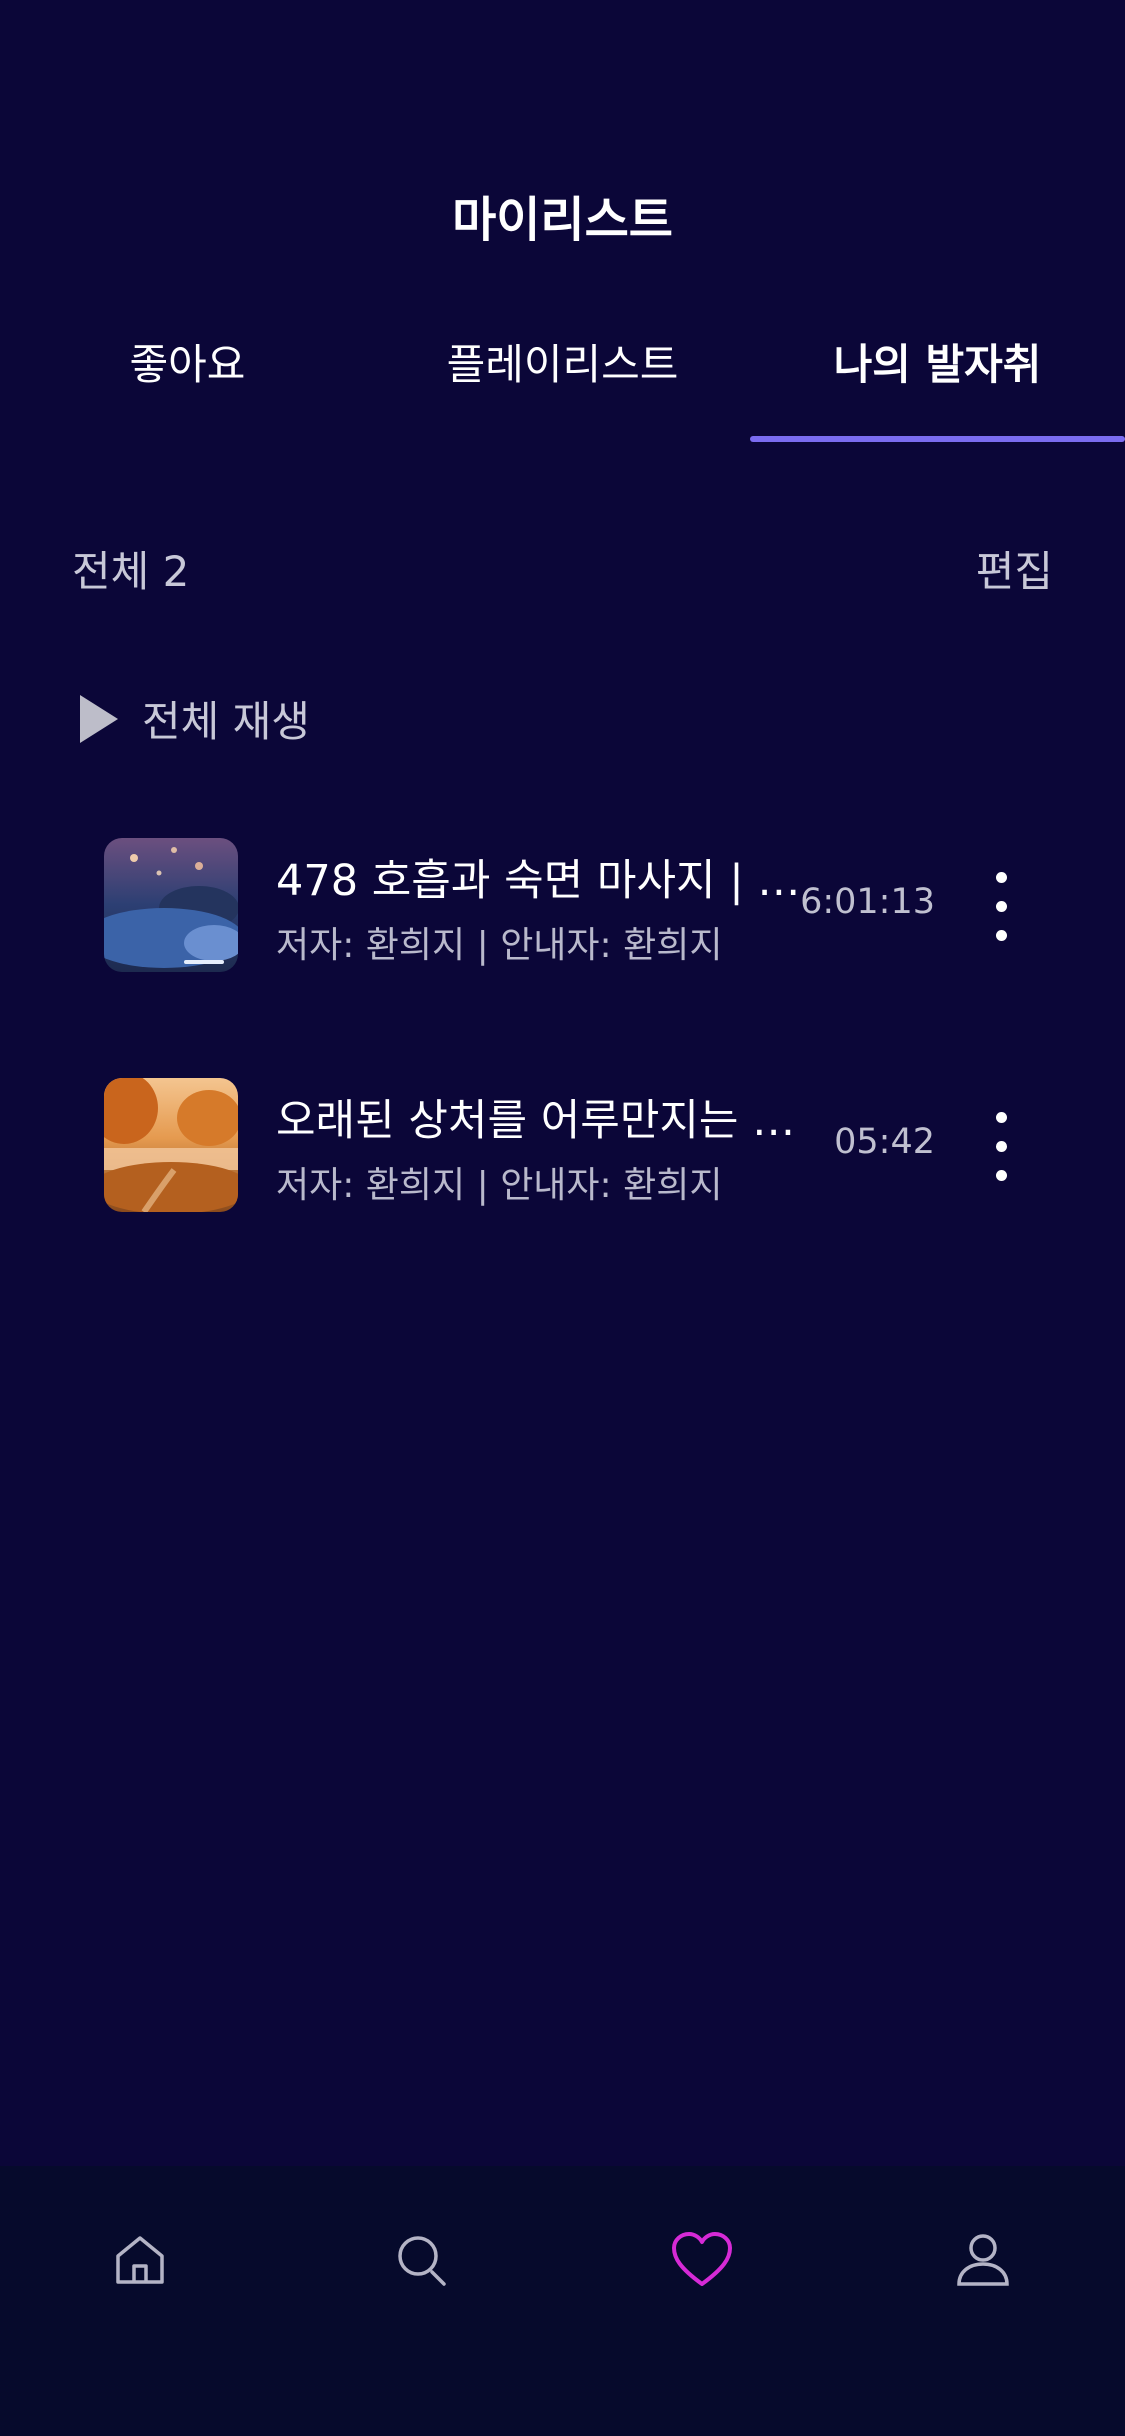 The height and width of the screenshot is (2436, 1125). What do you see at coordinates (937, 439) in the screenshot?
I see `active-tab-indicator` at bounding box center [937, 439].